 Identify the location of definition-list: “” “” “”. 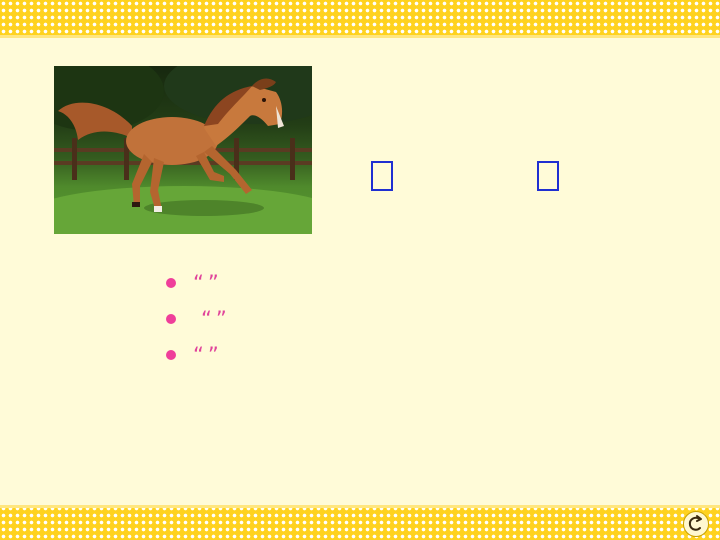
(390, 319).